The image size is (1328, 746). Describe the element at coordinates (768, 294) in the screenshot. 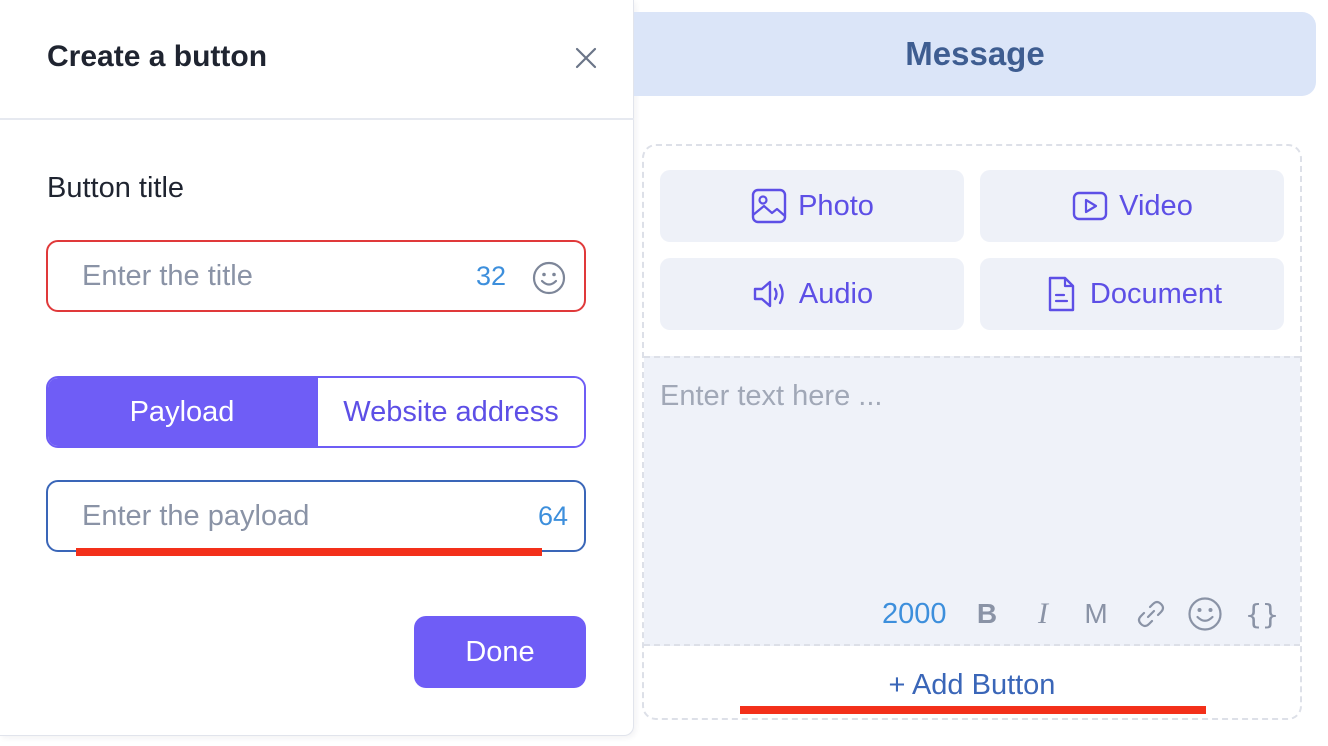

I see `audio-icon` at that location.